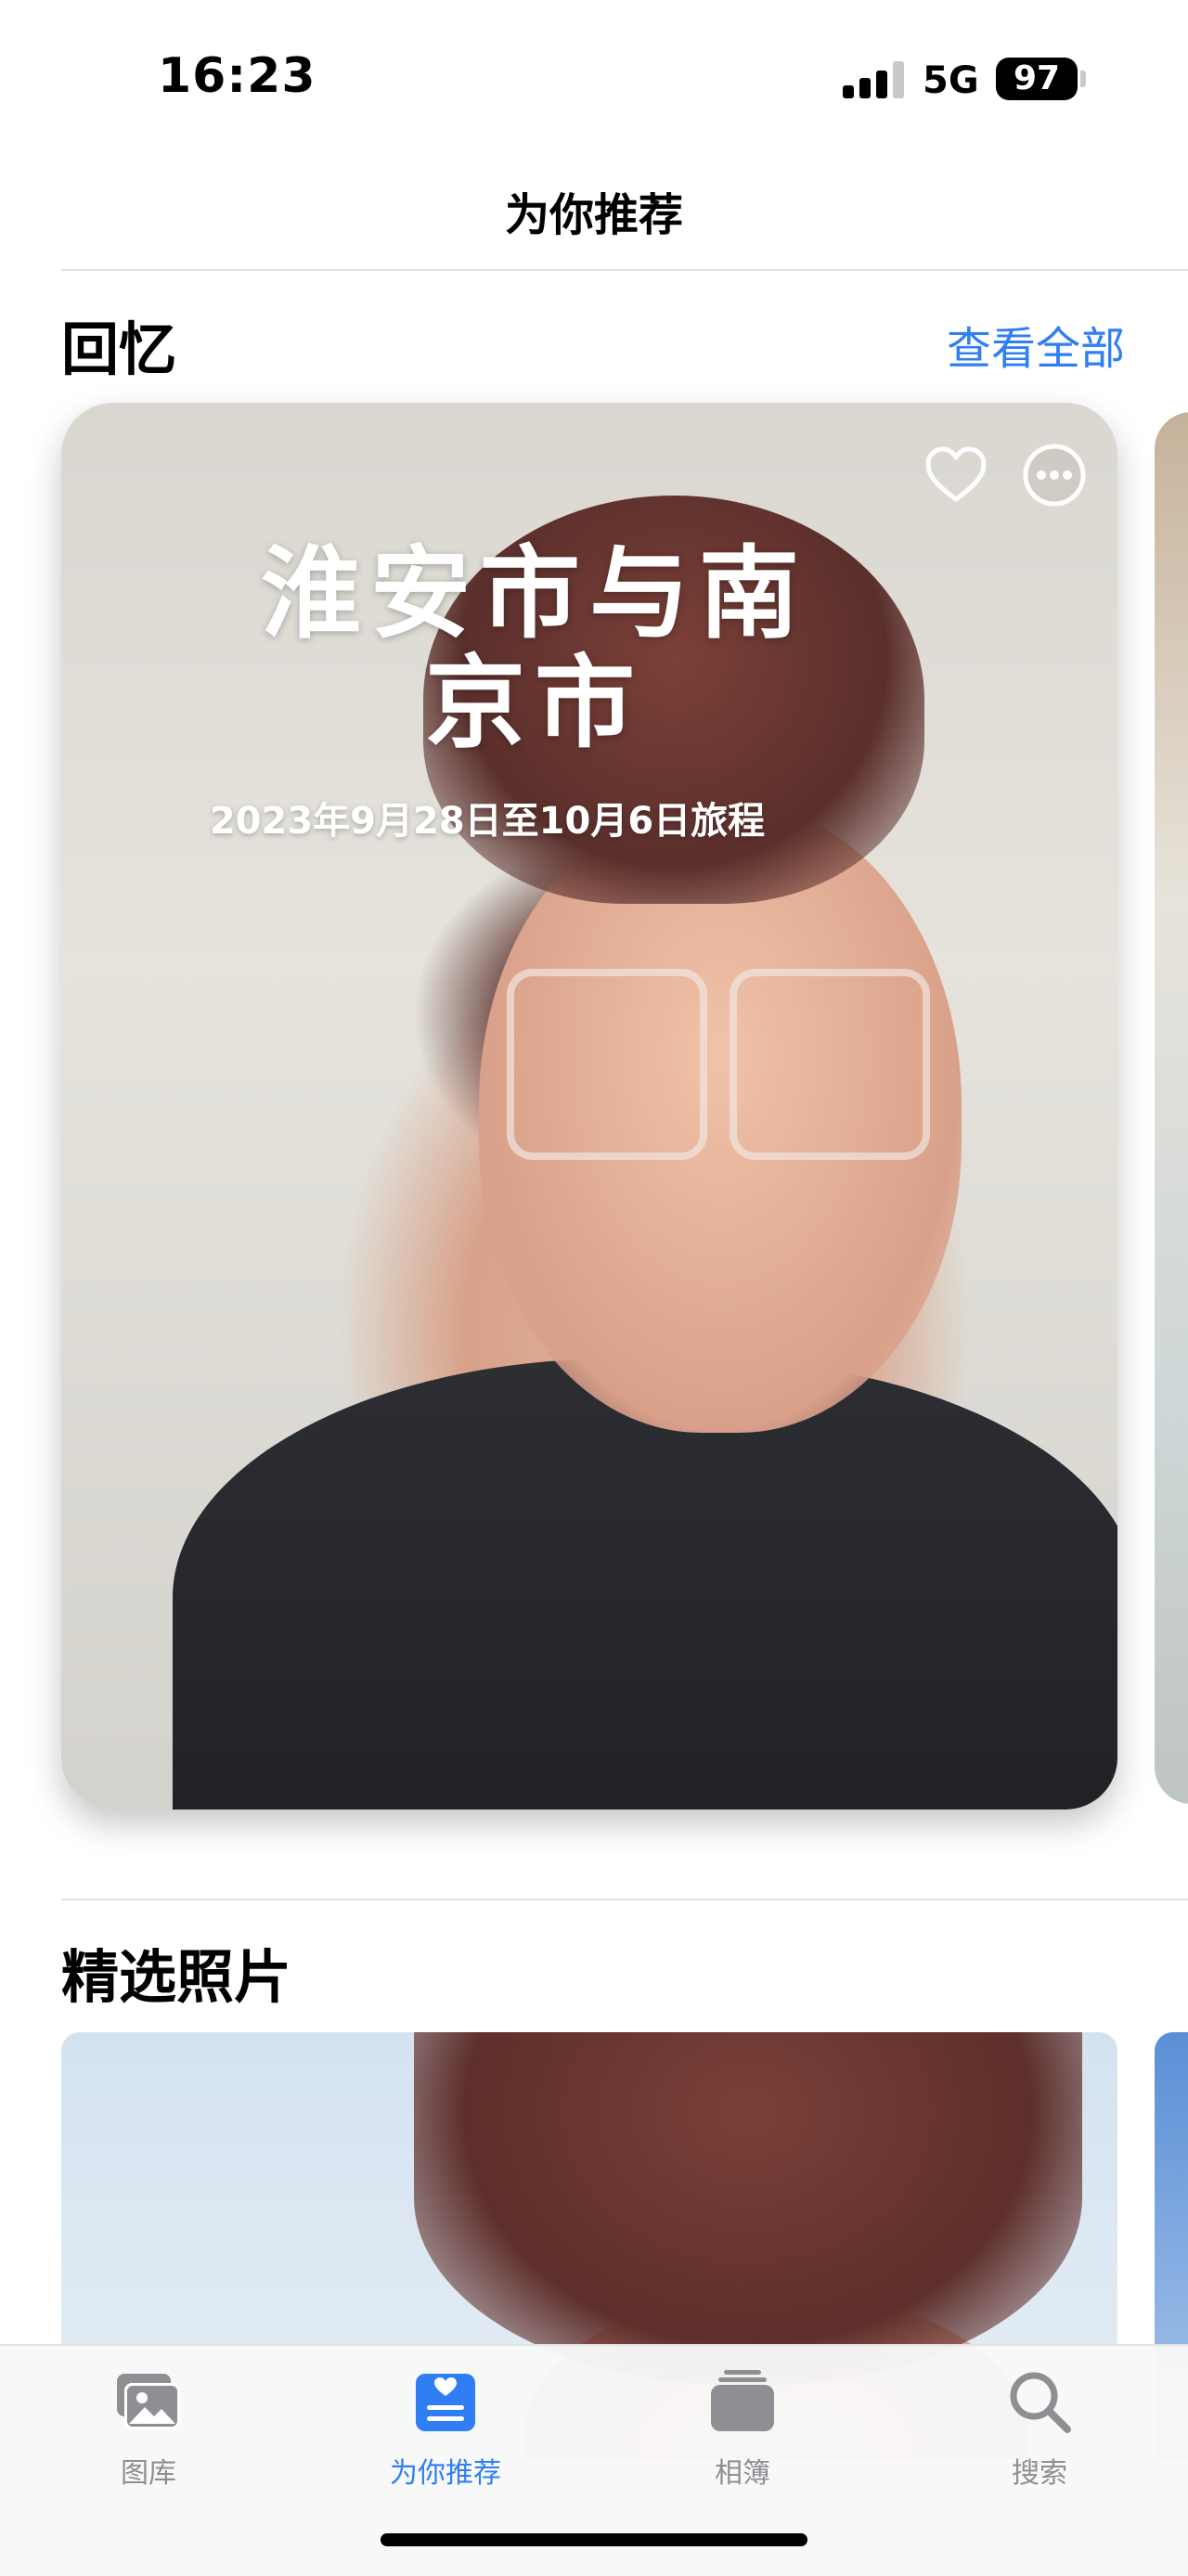 This screenshot has width=1188, height=2576. Describe the element at coordinates (148, 2473) in the screenshot. I see `tab-label: 图库` at that location.